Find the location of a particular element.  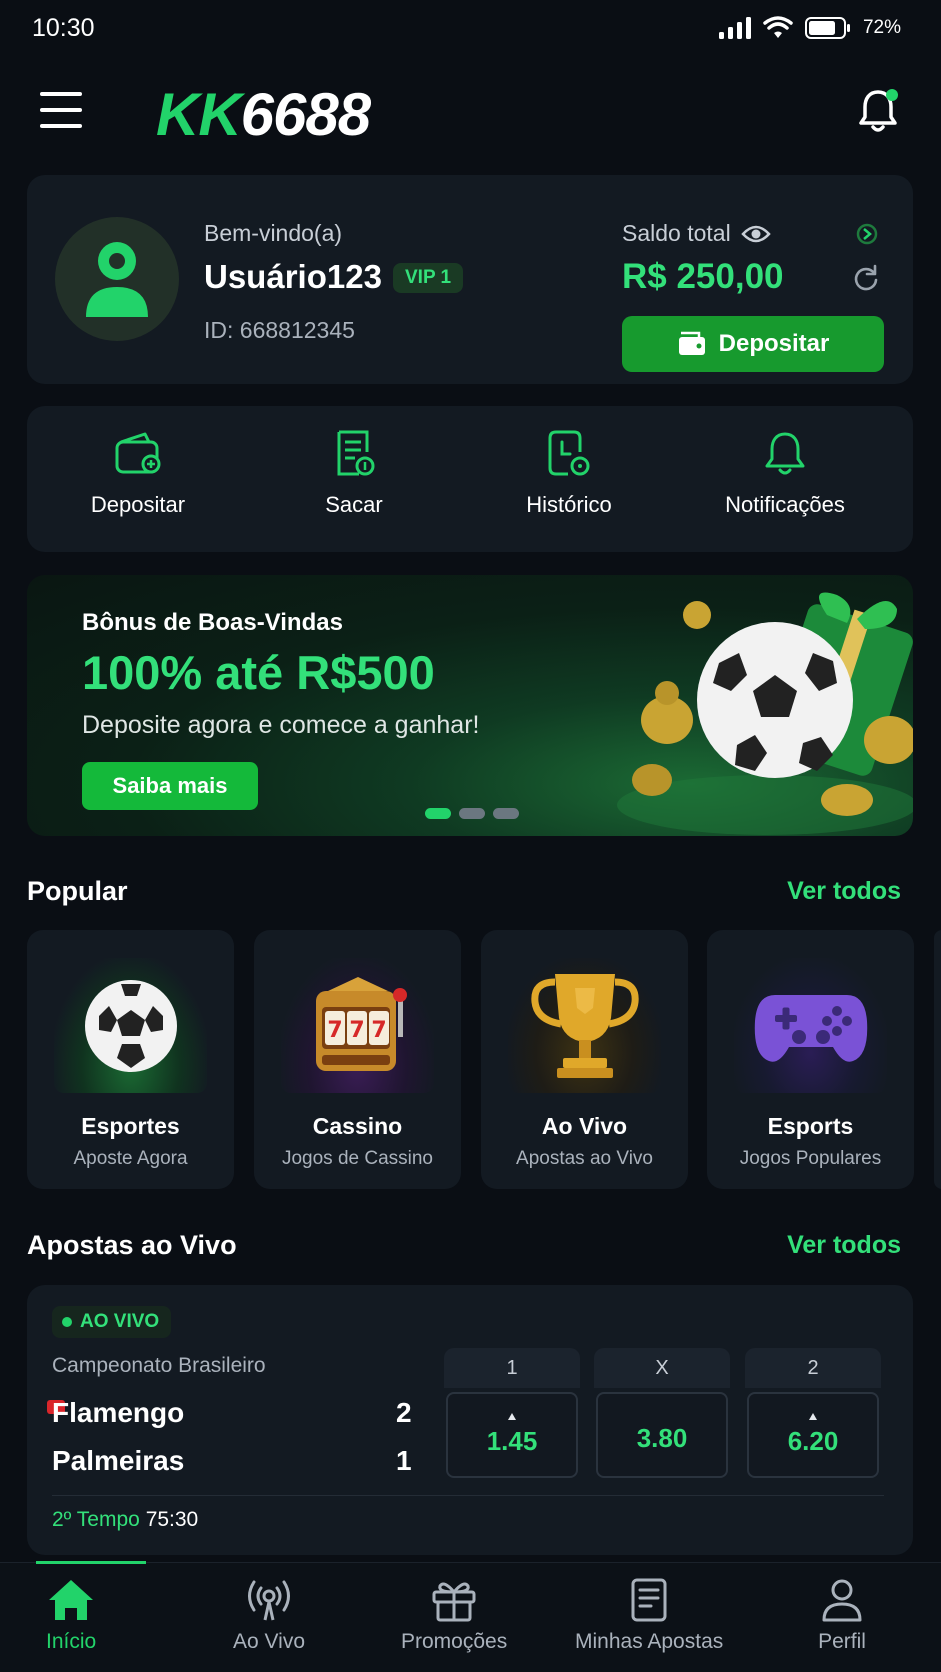

odd-button: 3.80 is located at coordinates (662, 1435).